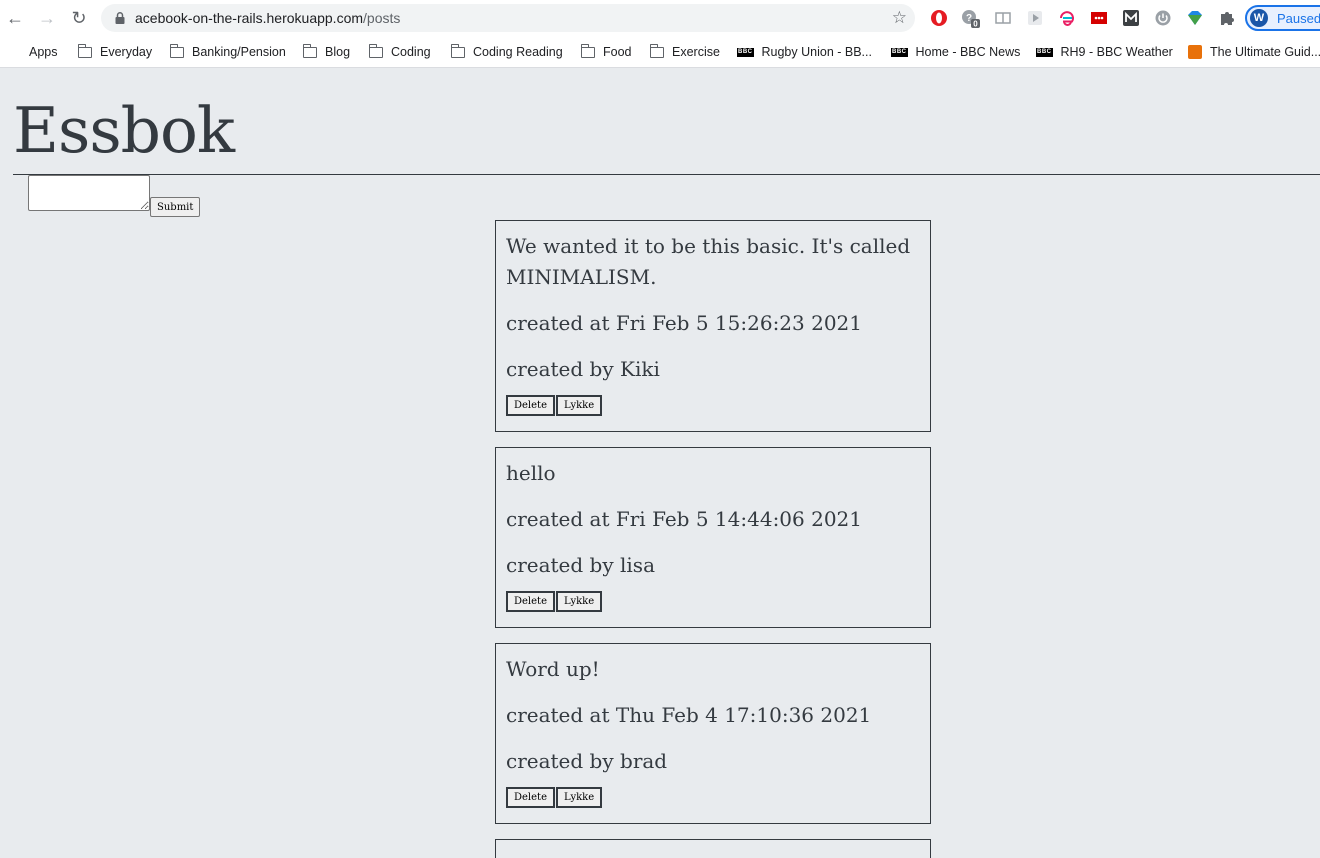 Image resolution: width=1320 pixels, height=858 pixels. I want to click on post-message: hello, so click(531, 473).